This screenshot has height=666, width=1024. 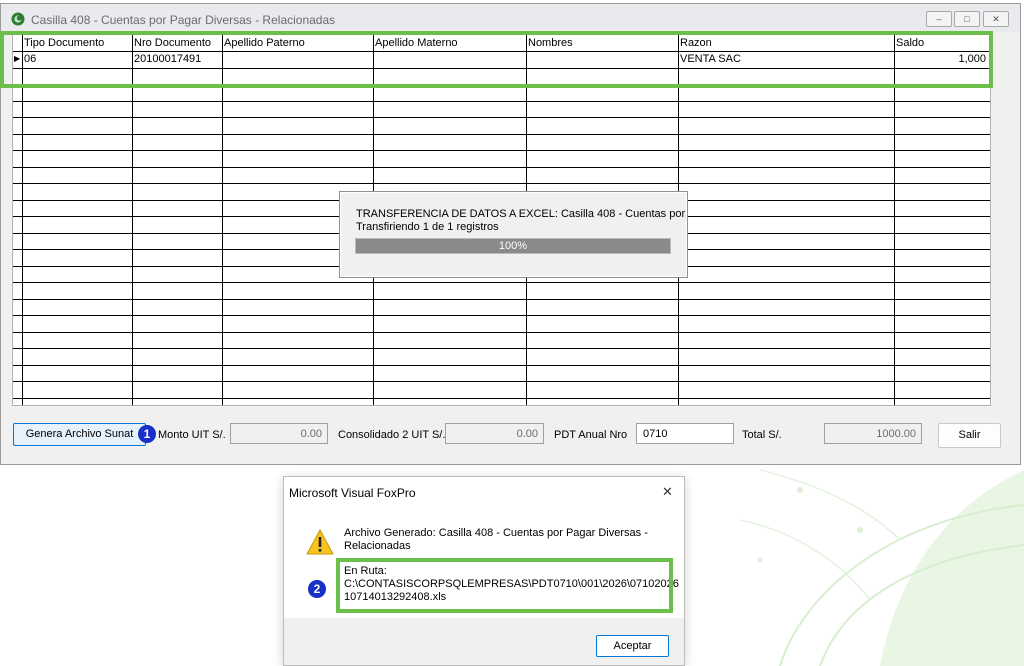 What do you see at coordinates (17, 58) in the screenshot?
I see `current-row-marker: ▶` at bounding box center [17, 58].